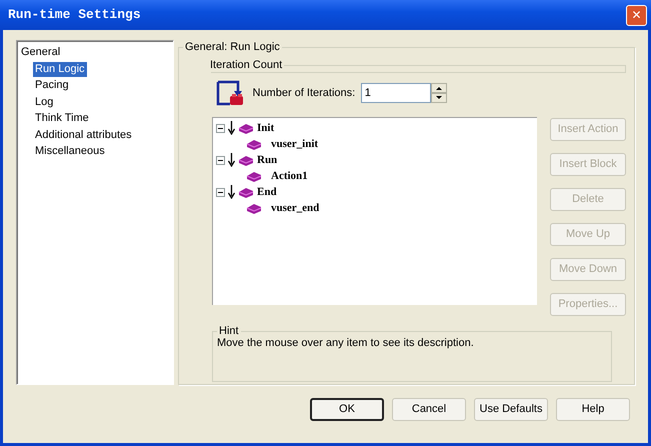 Image resolution: width=651 pixels, height=446 pixels. Describe the element at coordinates (267, 192) in the screenshot. I see `tree-item: End` at that location.